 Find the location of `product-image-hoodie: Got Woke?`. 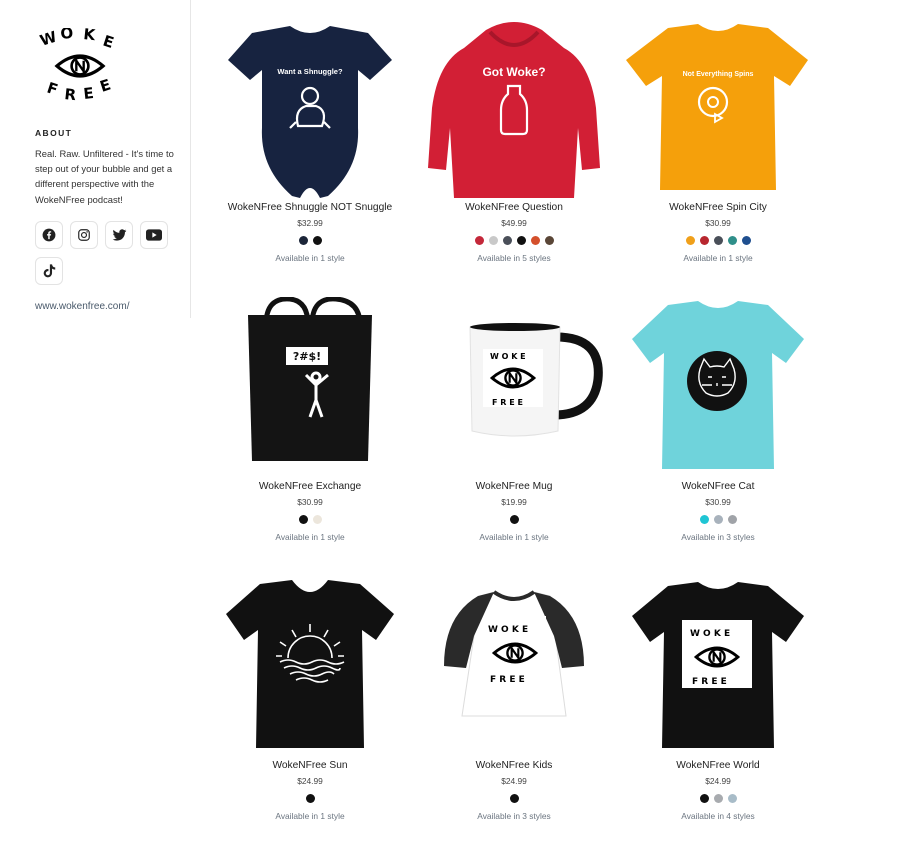

product-image-hoodie: Got Woke? is located at coordinates (514, 113).